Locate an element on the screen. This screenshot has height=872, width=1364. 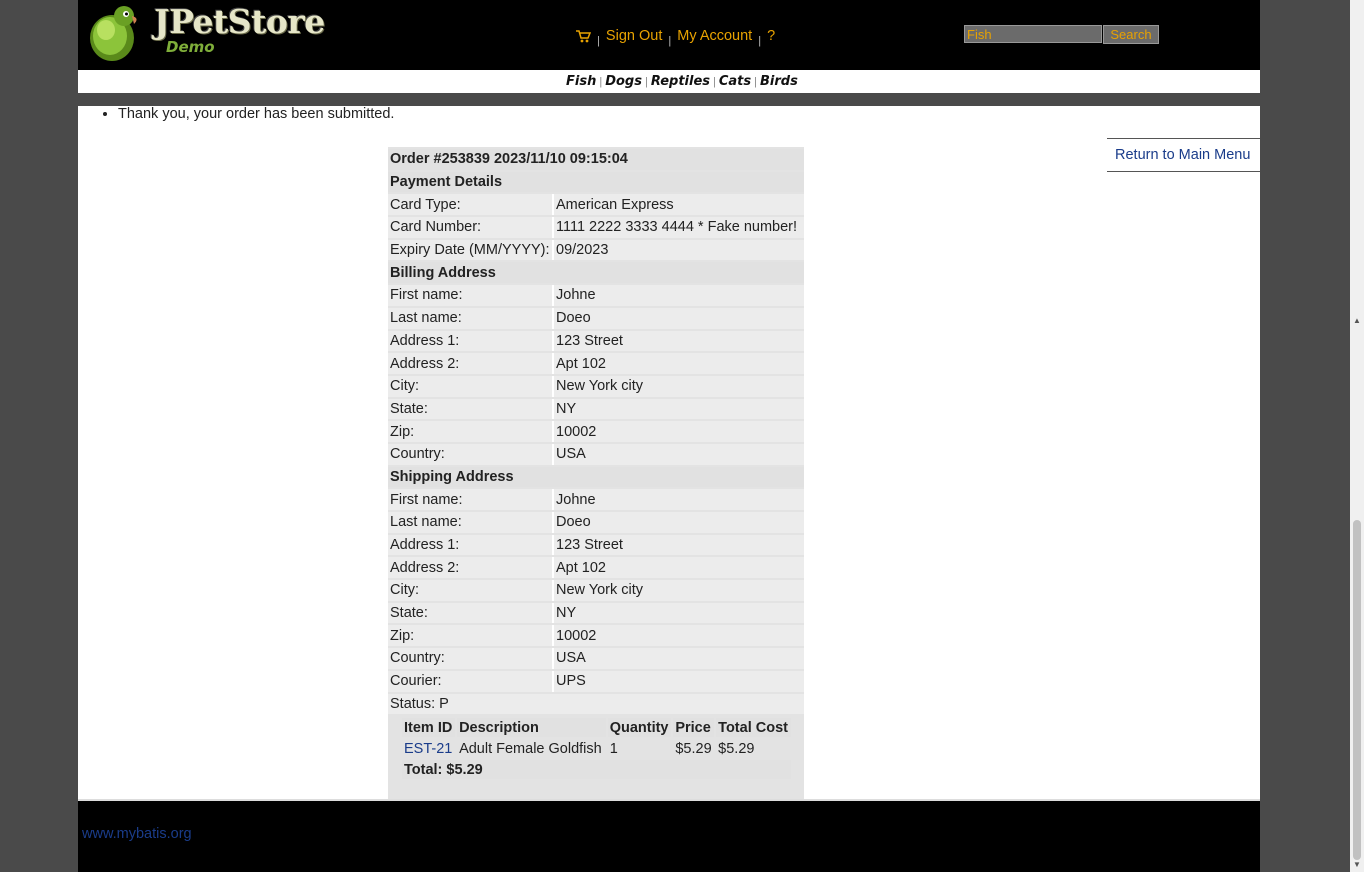
sign-out-link: Sign Out is located at coordinates (634, 36).